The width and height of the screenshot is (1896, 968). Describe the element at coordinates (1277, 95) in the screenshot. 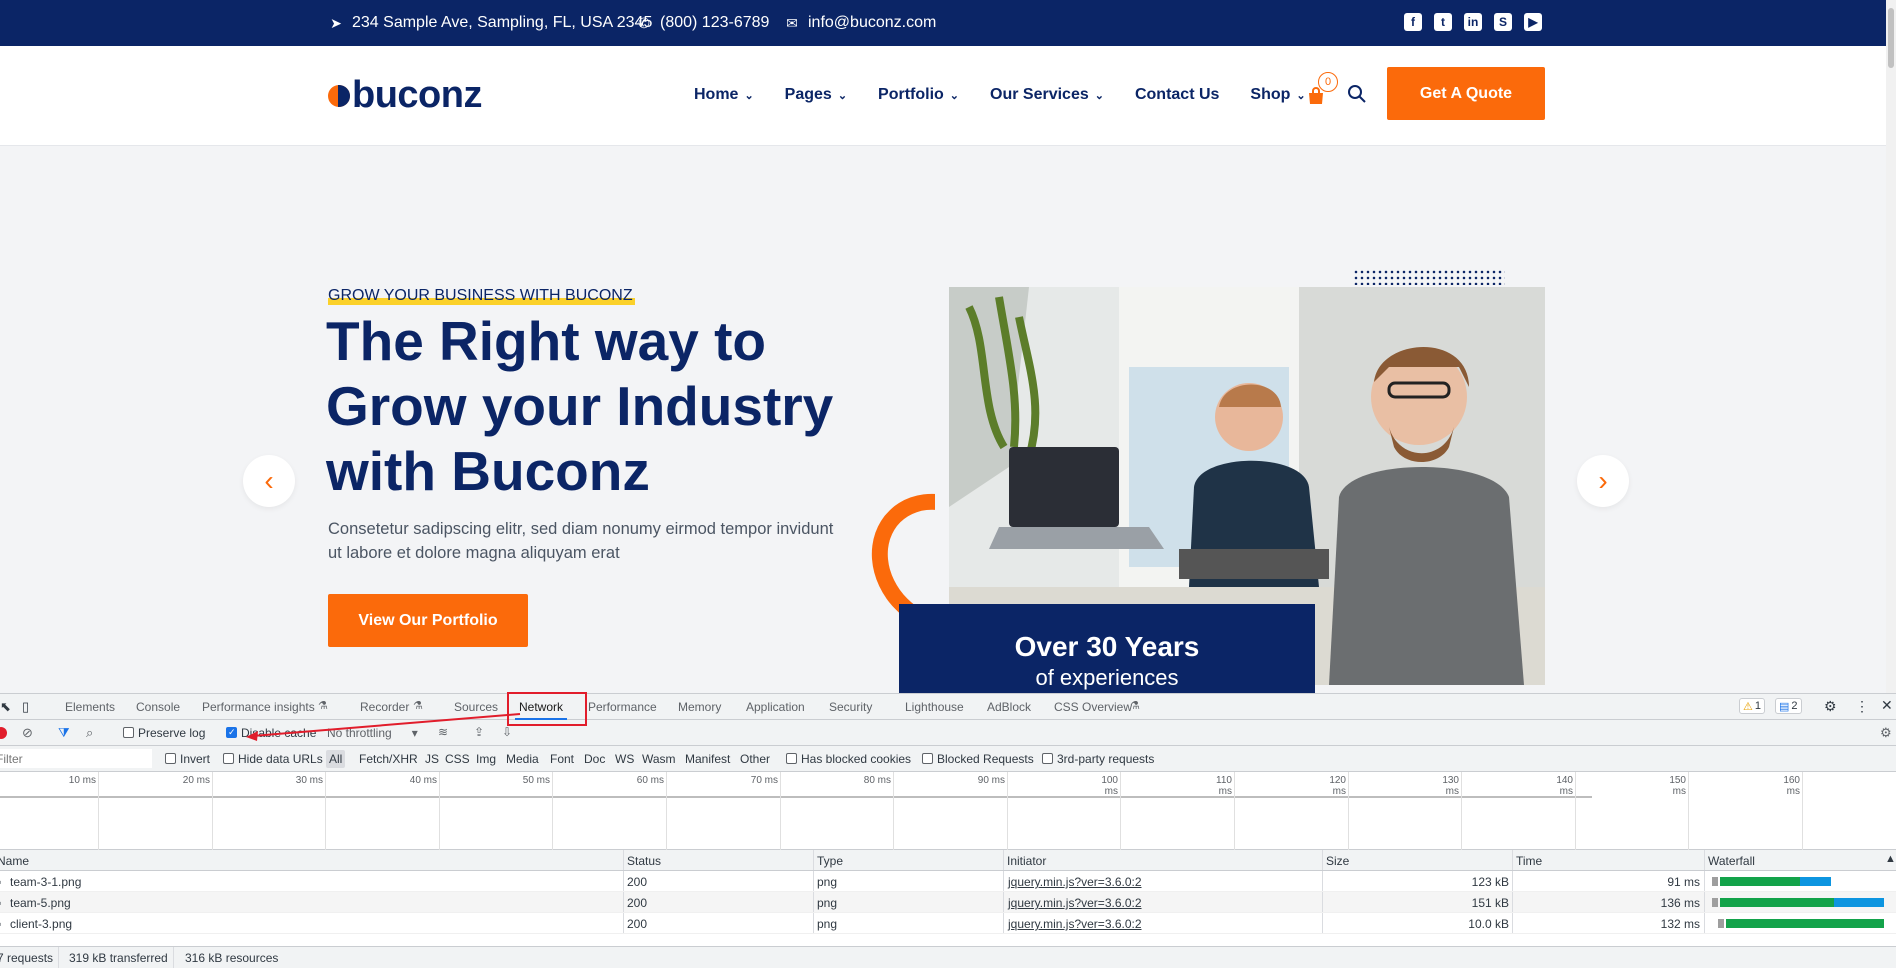

I see `nav-shop: Shop ⌄` at that location.